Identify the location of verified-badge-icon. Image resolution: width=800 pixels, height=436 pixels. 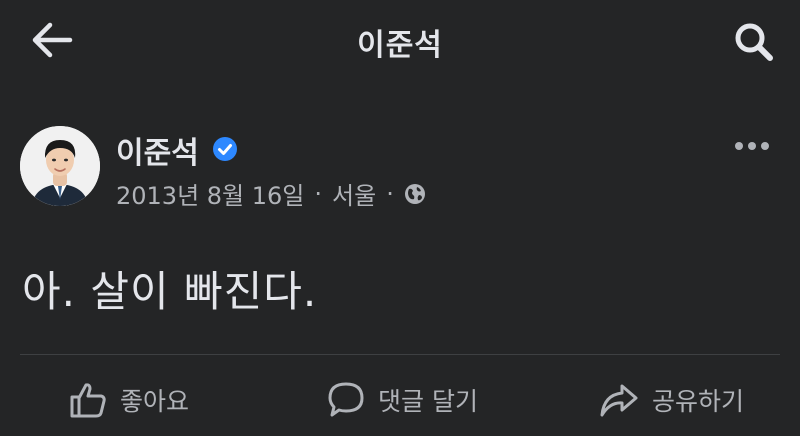
(225, 149).